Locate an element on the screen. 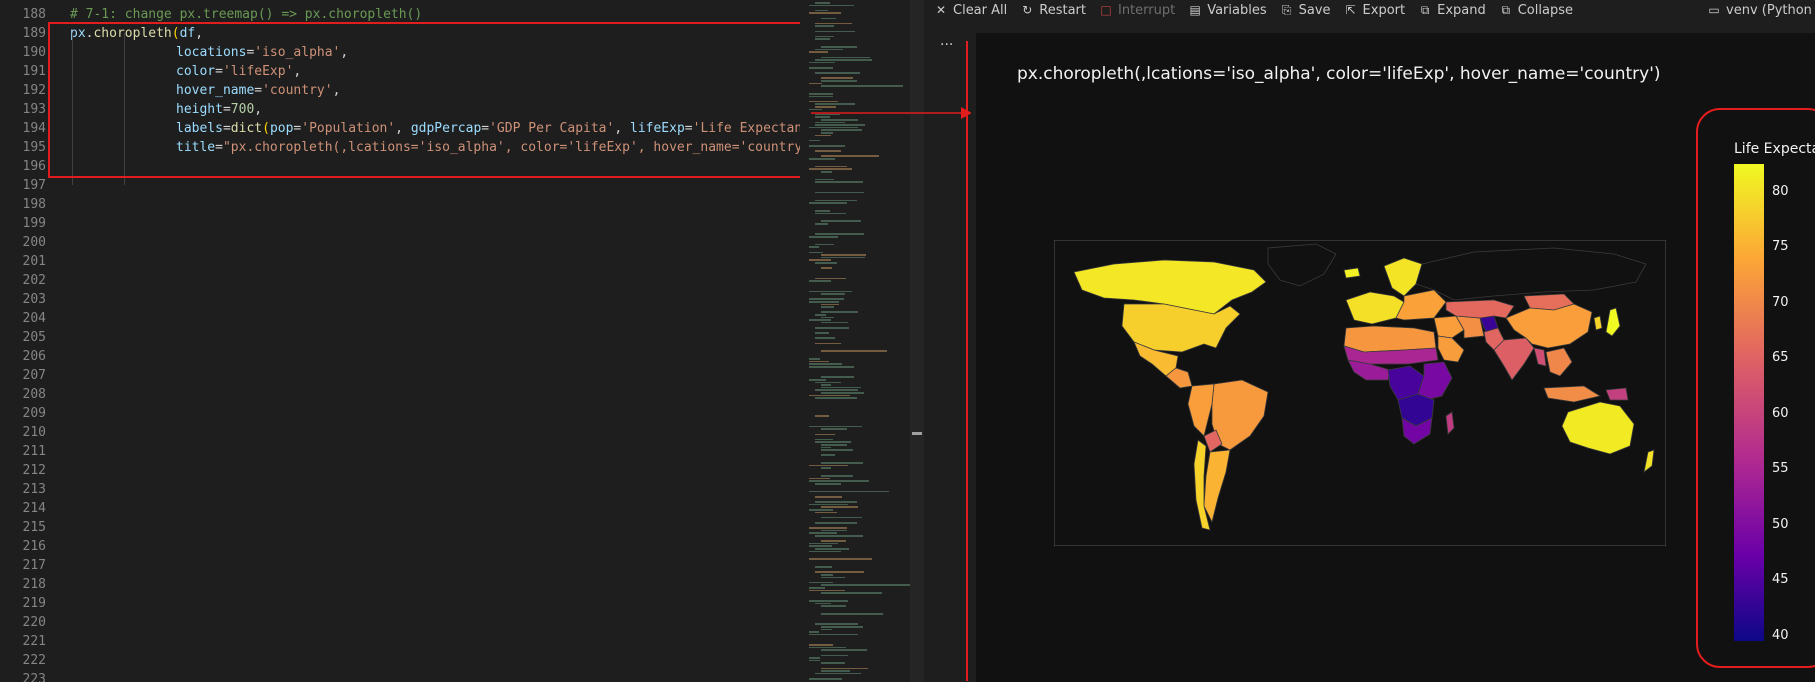  colorbar-gradient is located at coordinates (1749, 402).